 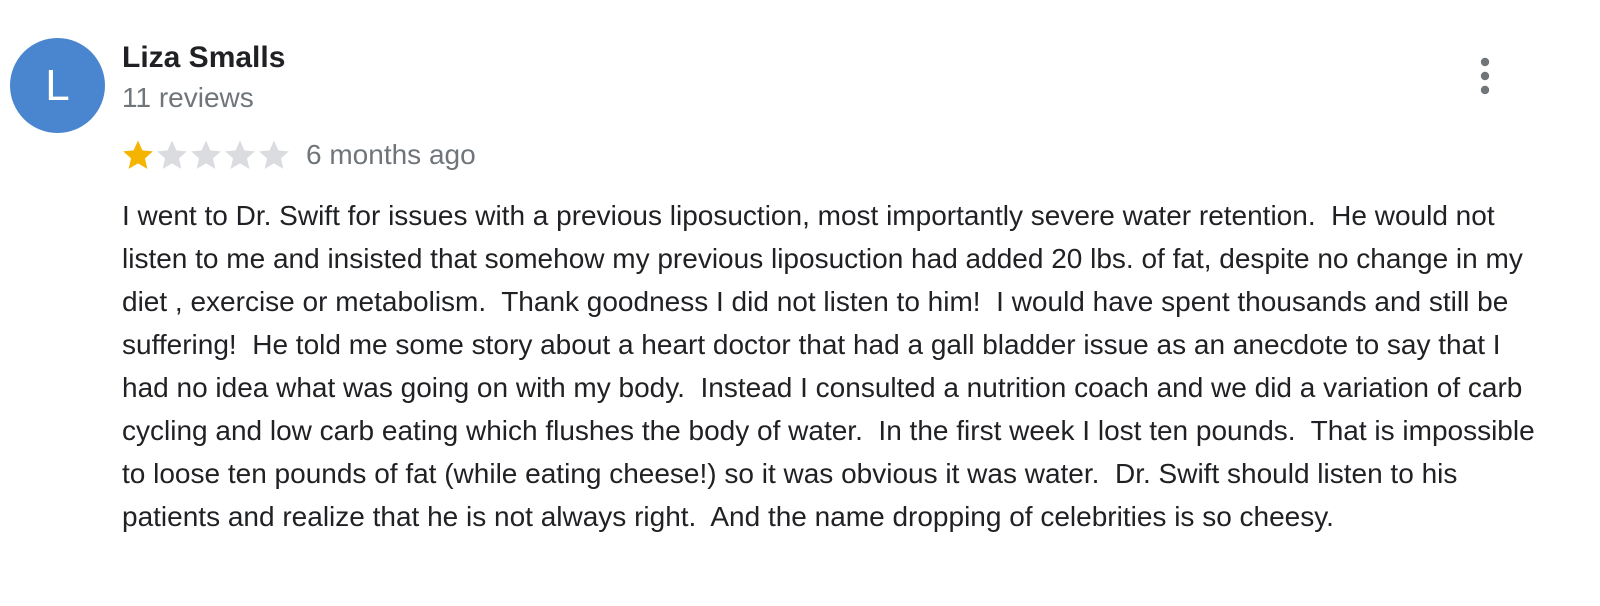 I want to click on star-filled-icon, so click(x=138, y=154).